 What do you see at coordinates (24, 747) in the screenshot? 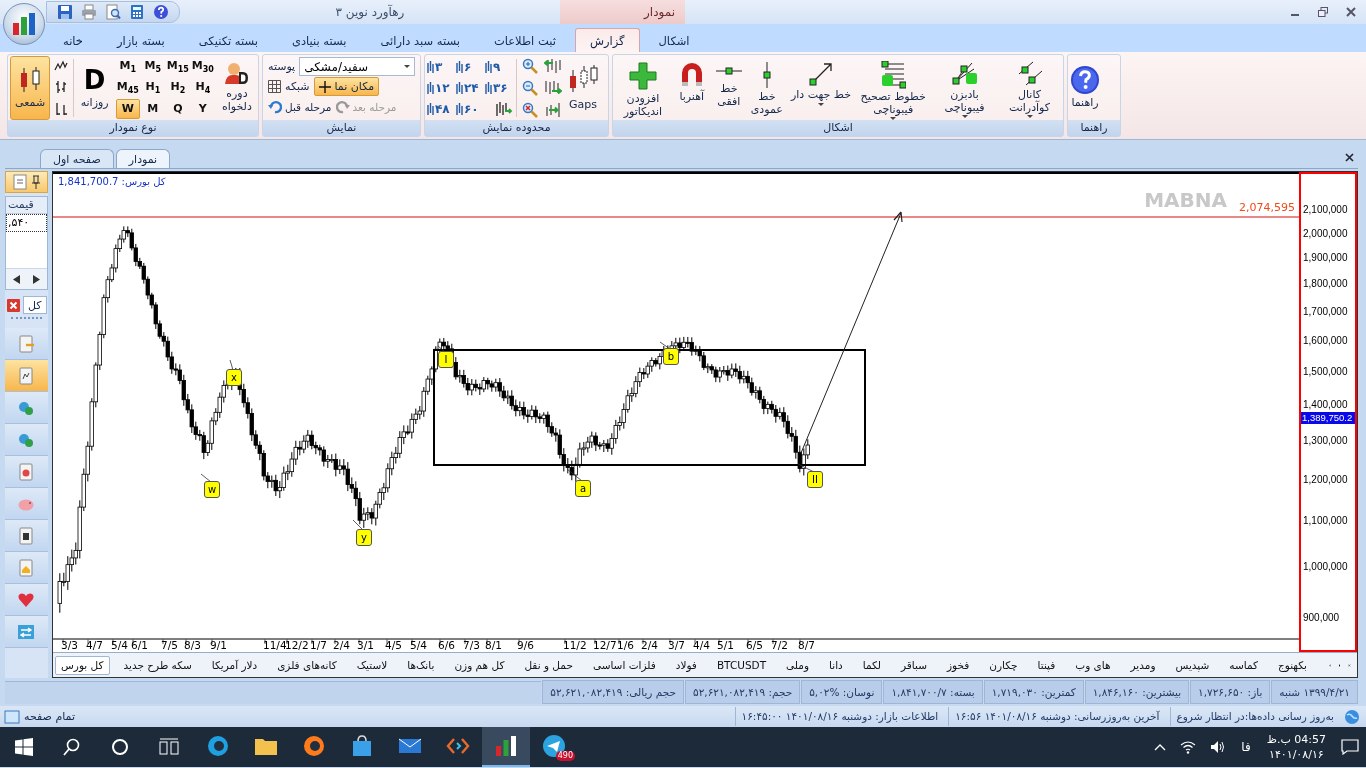
I see `windows-logo-icon` at bounding box center [24, 747].